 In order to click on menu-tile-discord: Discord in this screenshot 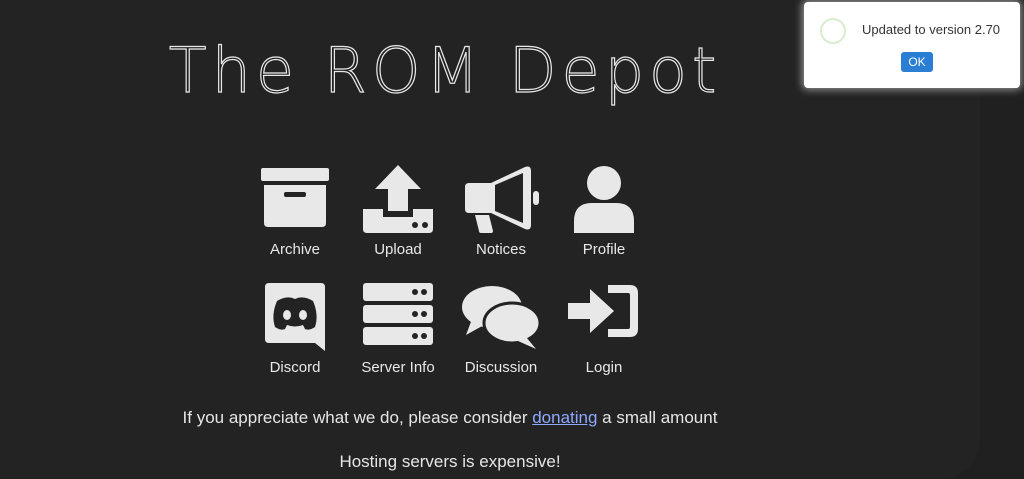, I will do `click(295, 343)`.